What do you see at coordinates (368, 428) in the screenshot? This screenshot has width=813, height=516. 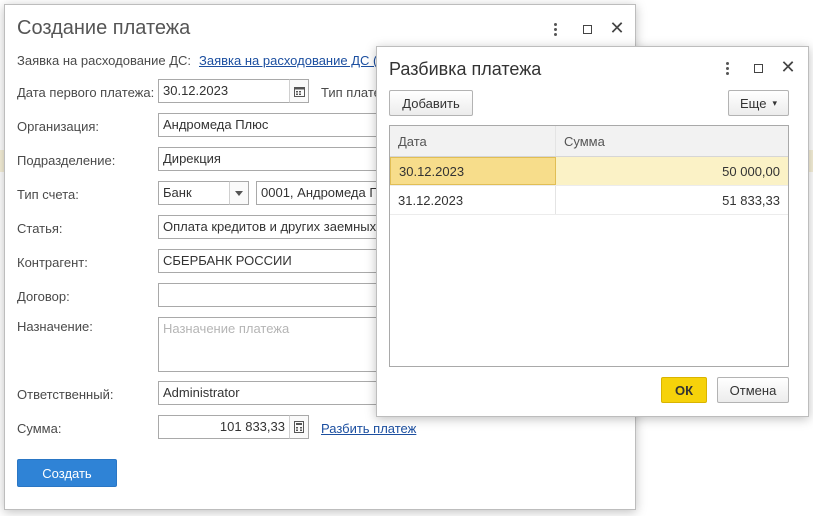 I see `split-payment-link: Разбить платеж` at bounding box center [368, 428].